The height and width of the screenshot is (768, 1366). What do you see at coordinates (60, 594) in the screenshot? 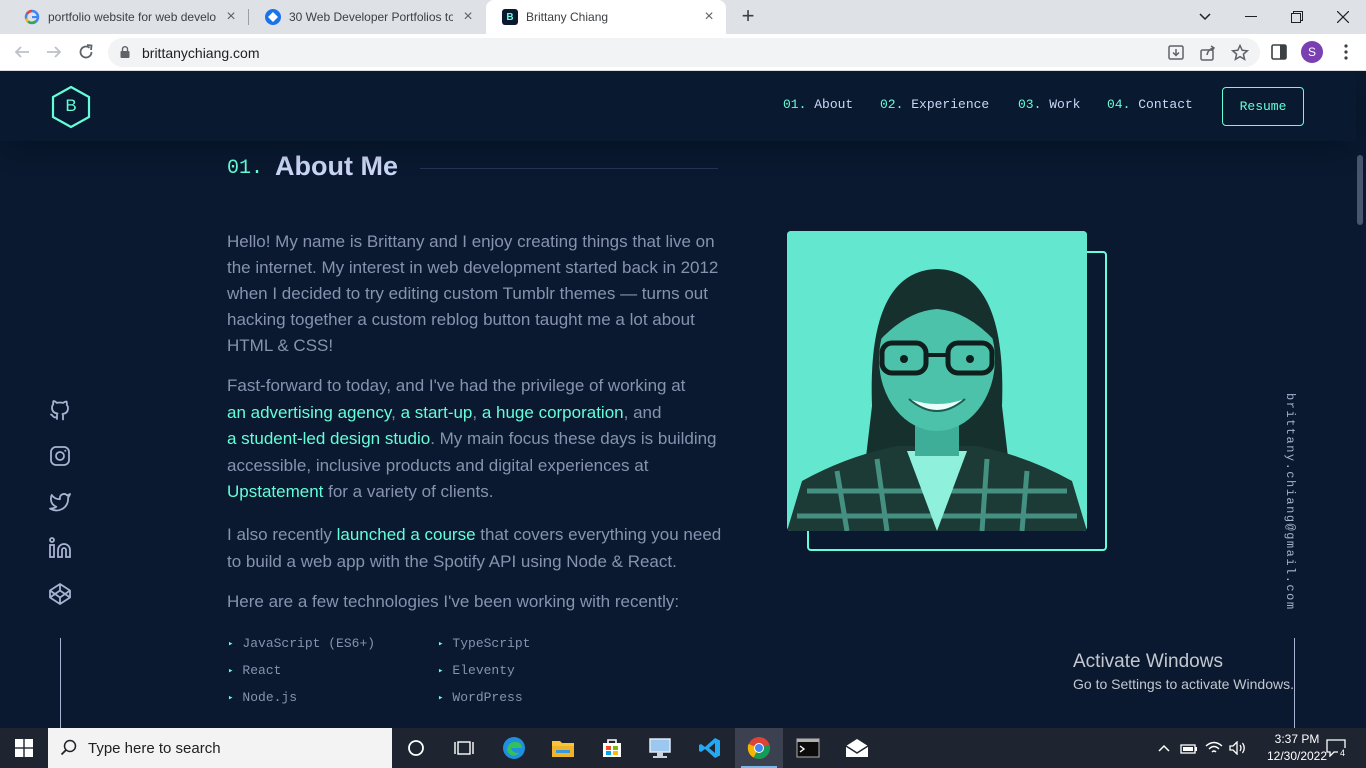
I see `codepen-icon` at bounding box center [60, 594].